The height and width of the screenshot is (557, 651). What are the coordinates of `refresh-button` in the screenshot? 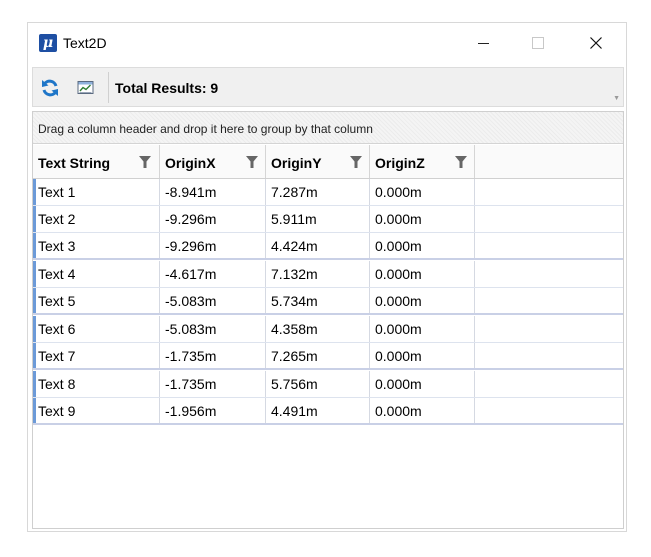 It's located at (50, 88).